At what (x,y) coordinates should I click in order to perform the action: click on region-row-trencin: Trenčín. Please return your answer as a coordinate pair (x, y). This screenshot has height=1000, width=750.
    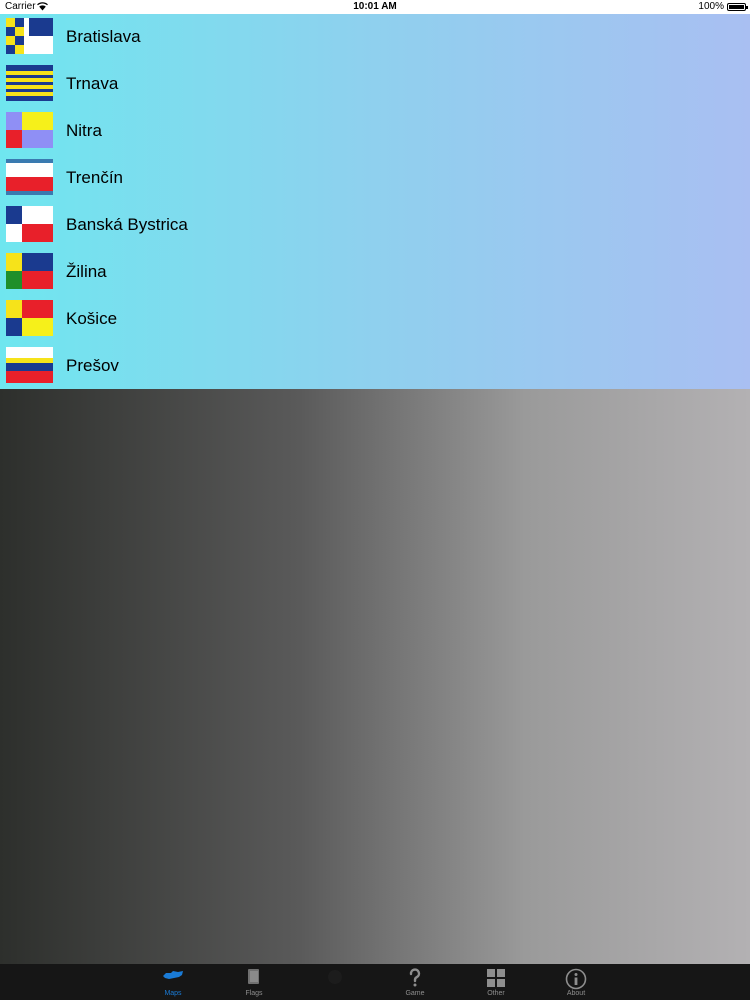
    Looking at the image, I should click on (375, 178).